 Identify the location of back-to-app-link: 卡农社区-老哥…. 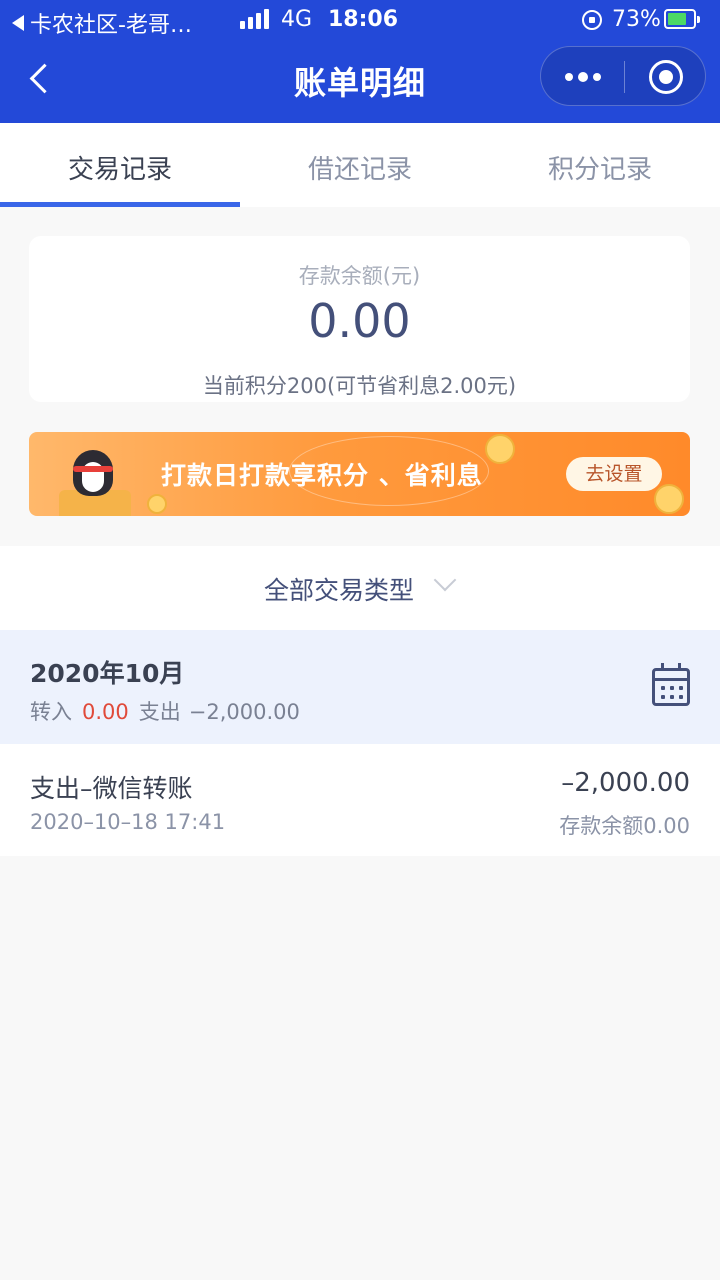
(102, 23).